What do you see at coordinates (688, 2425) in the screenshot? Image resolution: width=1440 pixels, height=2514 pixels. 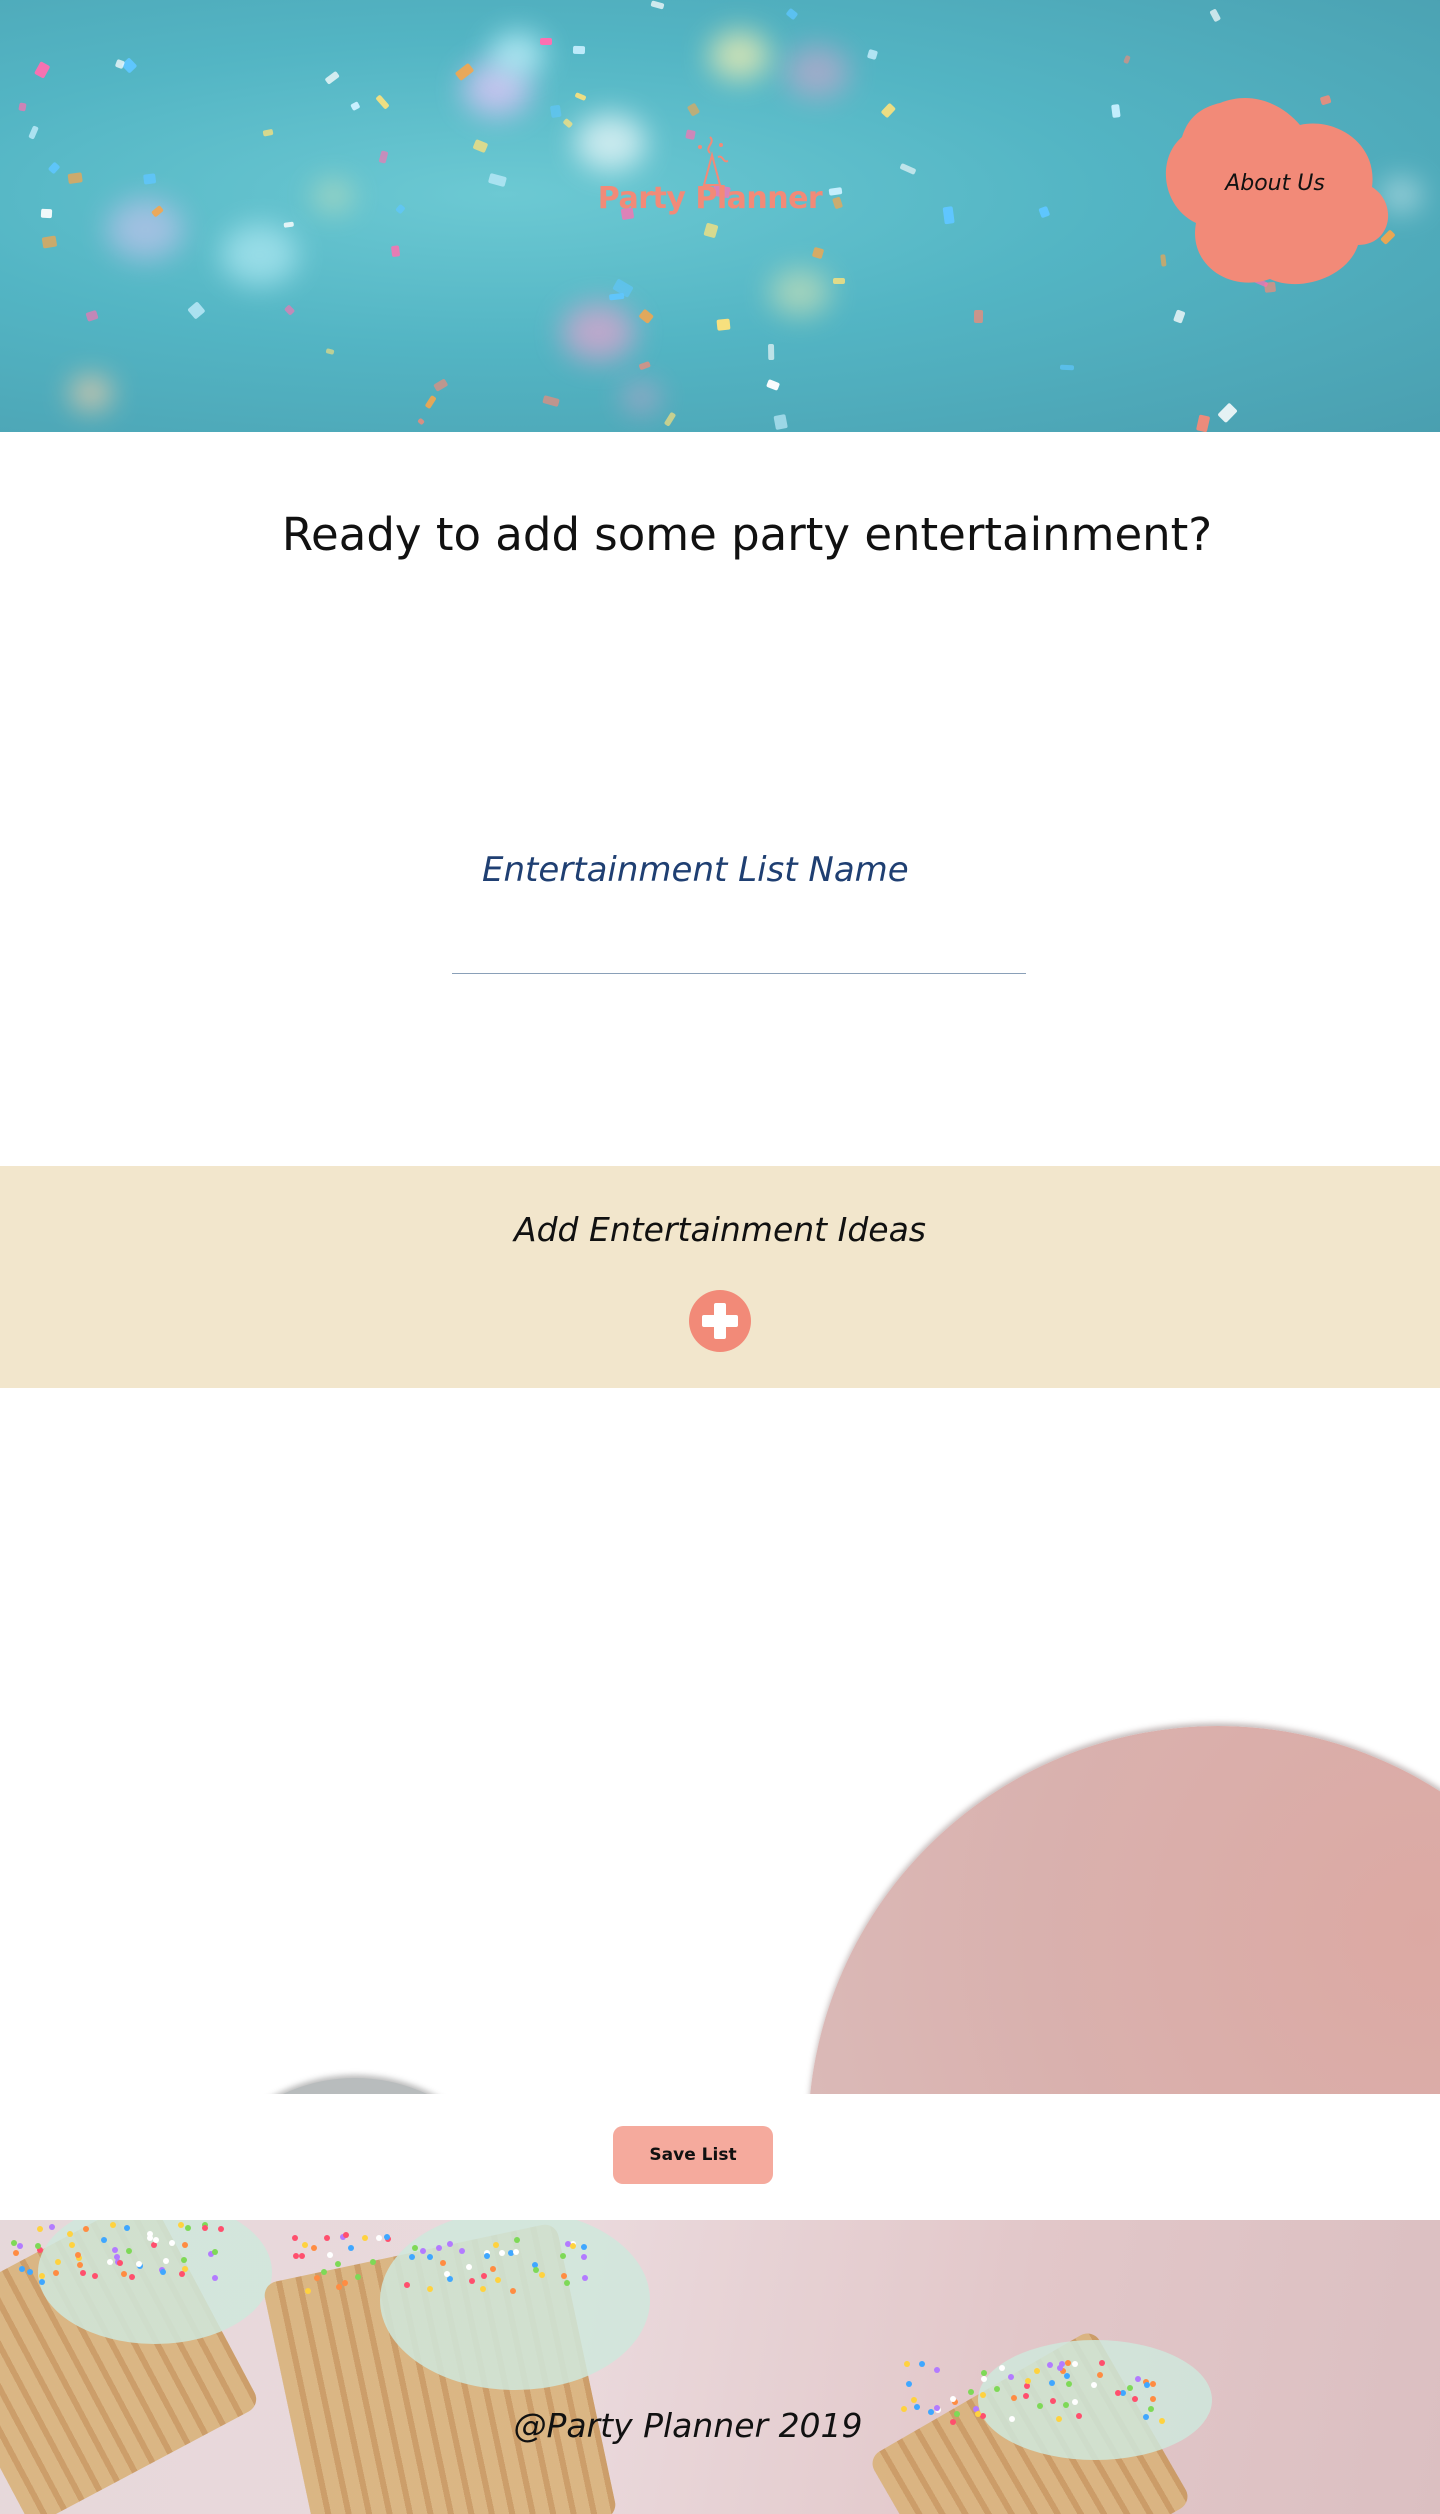 I see `footer-copyright: @Party Planner 2019` at bounding box center [688, 2425].